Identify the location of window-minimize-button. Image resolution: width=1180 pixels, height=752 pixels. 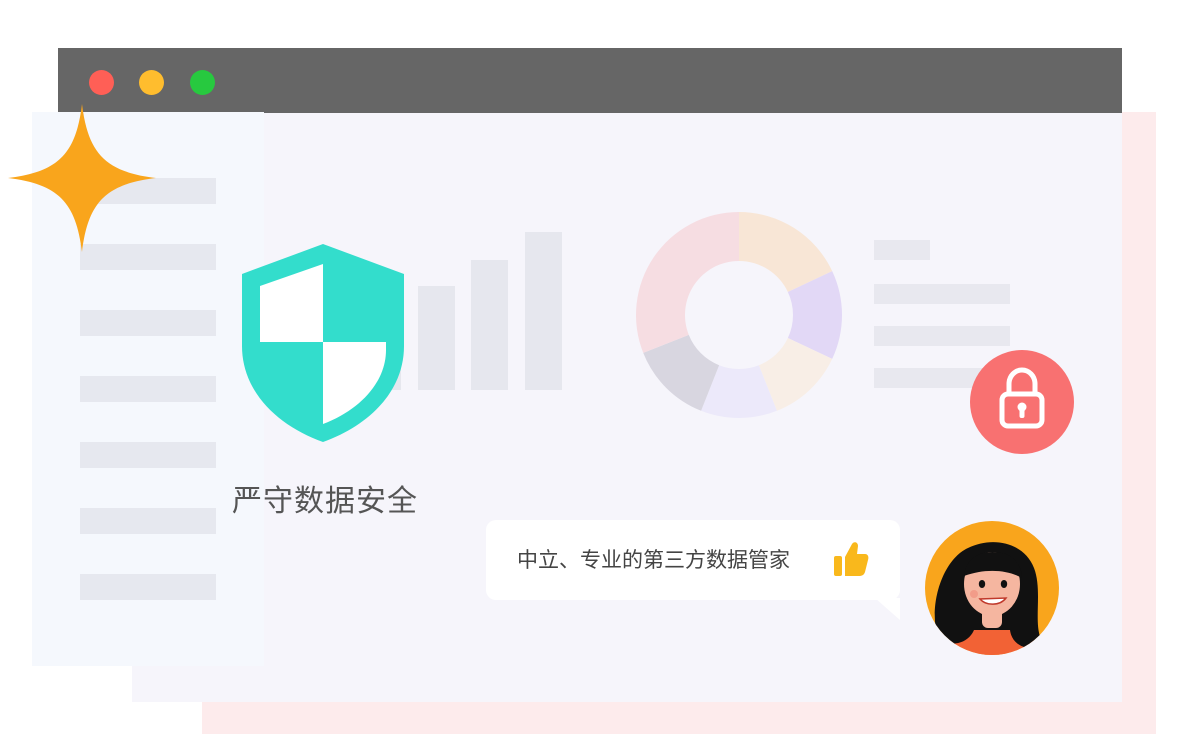
(151, 82).